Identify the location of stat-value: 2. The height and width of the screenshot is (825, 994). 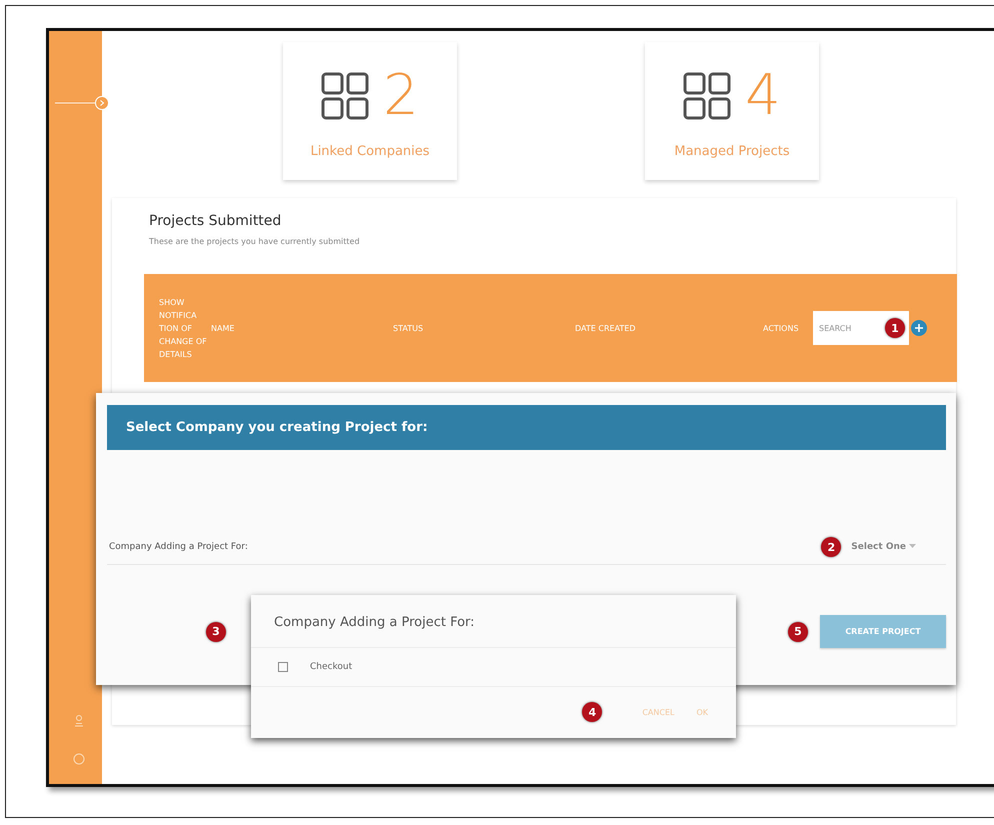
(401, 96).